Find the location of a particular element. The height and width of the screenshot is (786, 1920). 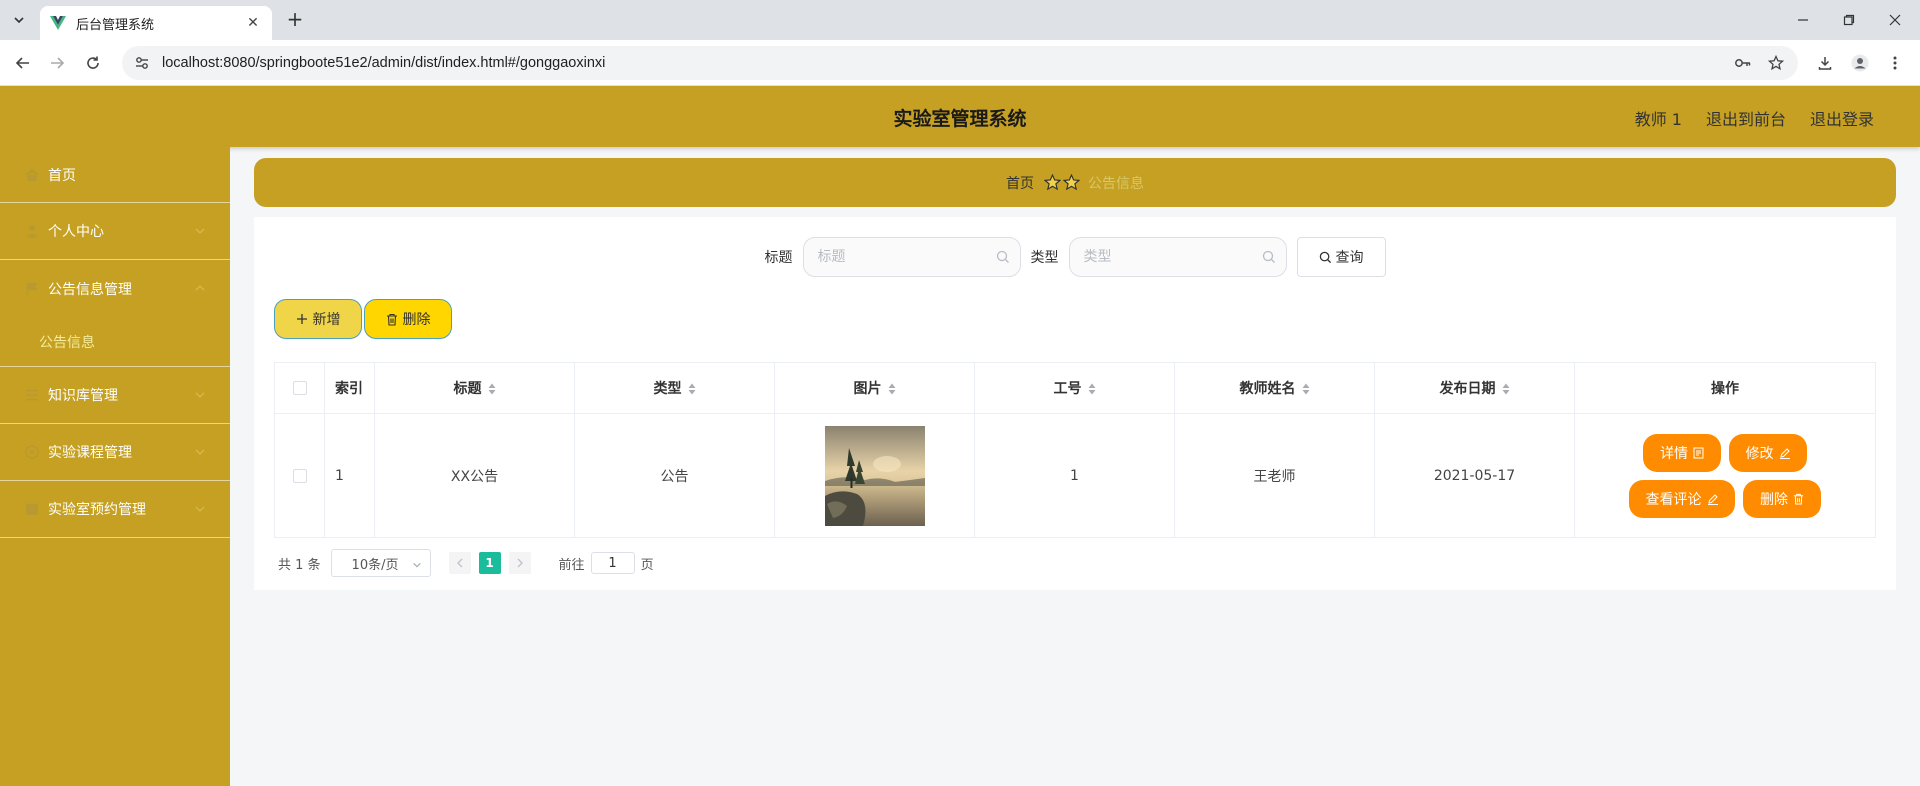

back-button is located at coordinates (23, 63).